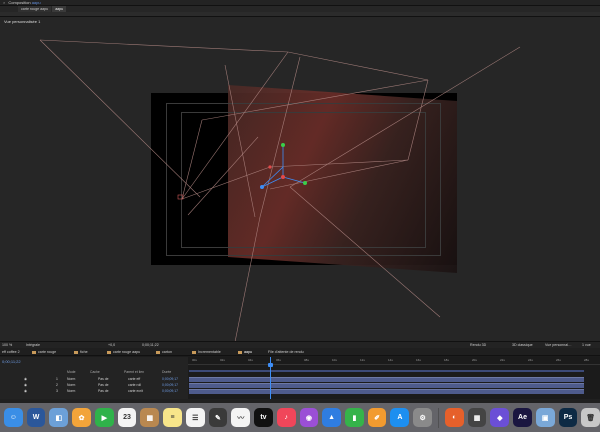  What do you see at coordinates (59, 417) in the screenshot?
I see `preview-icon: ◧` at bounding box center [59, 417].